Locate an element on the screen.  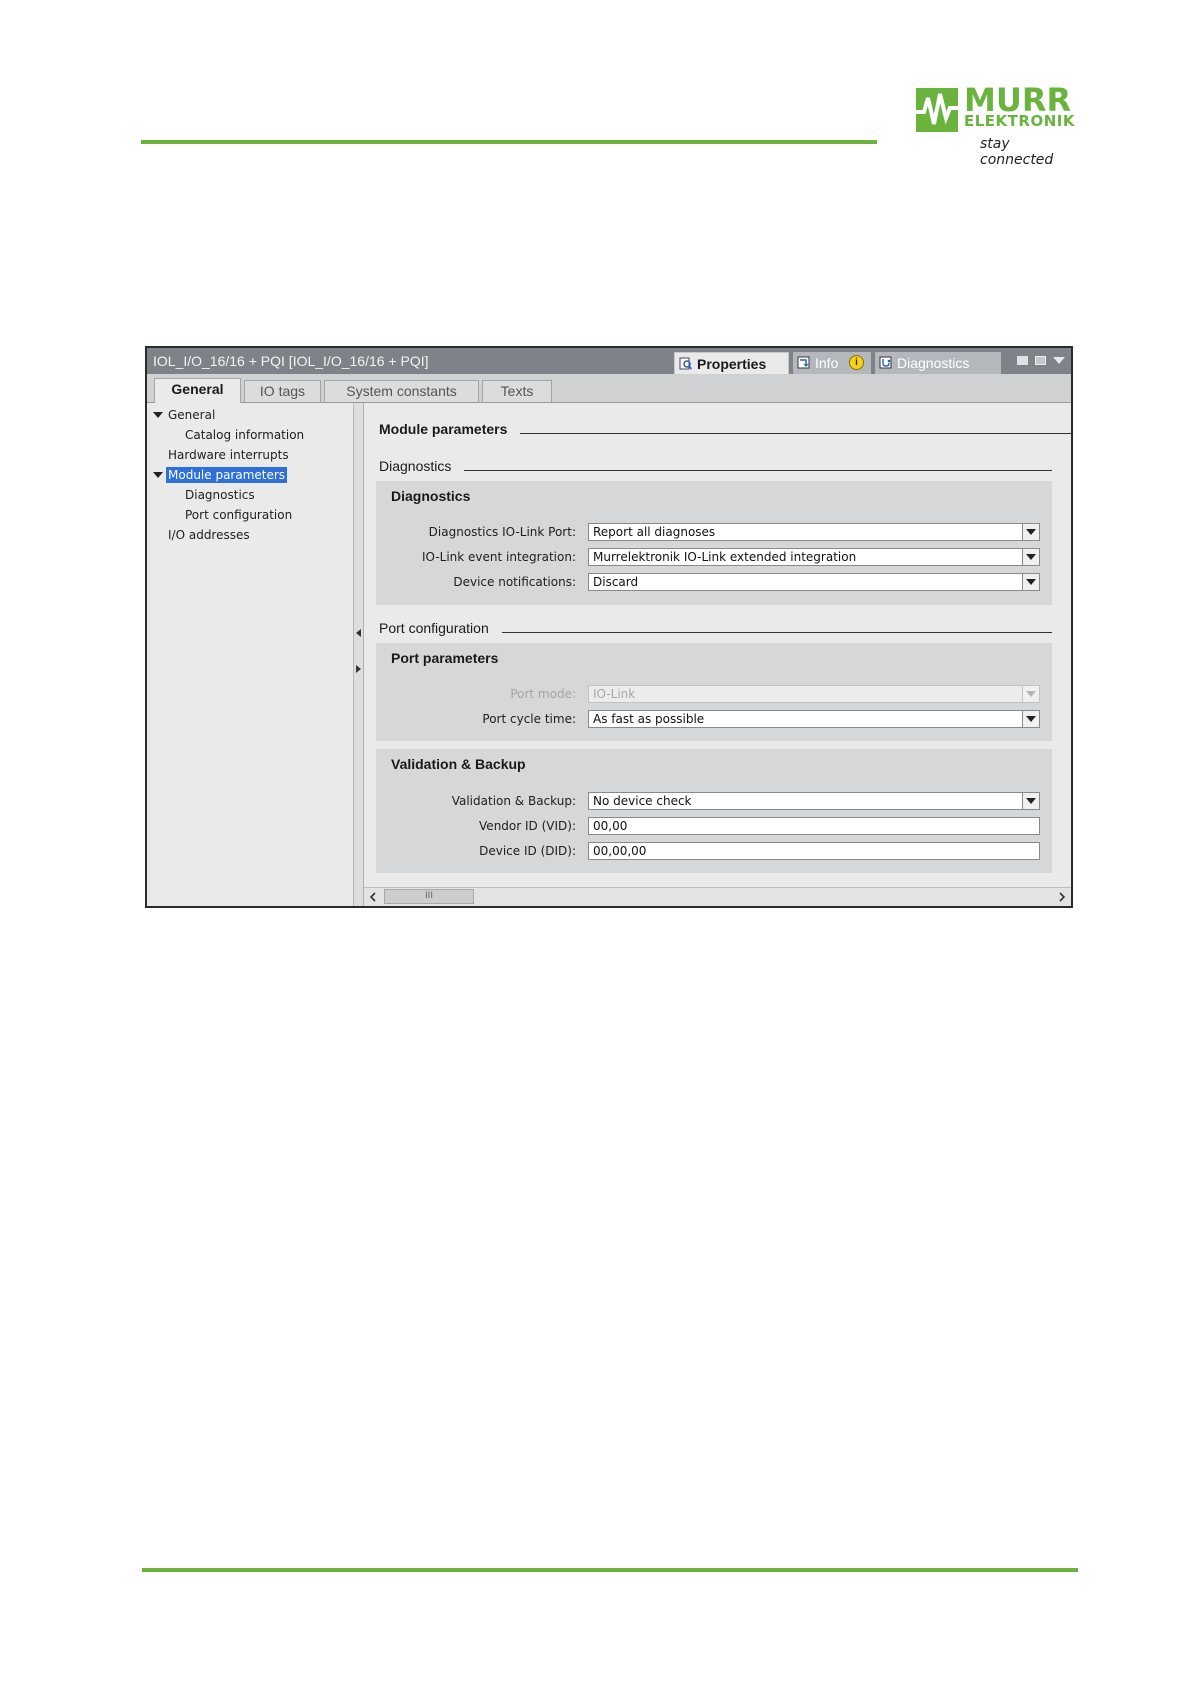
scrollbar-thumb: III is located at coordinates (429, 896).